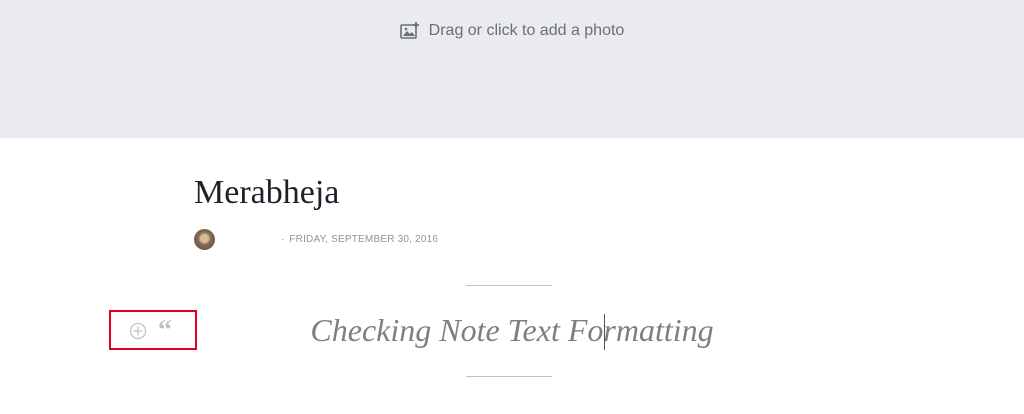 The height and width of the screenshot is (414, 1024). I want to click on divider-top, so click(509, 285).